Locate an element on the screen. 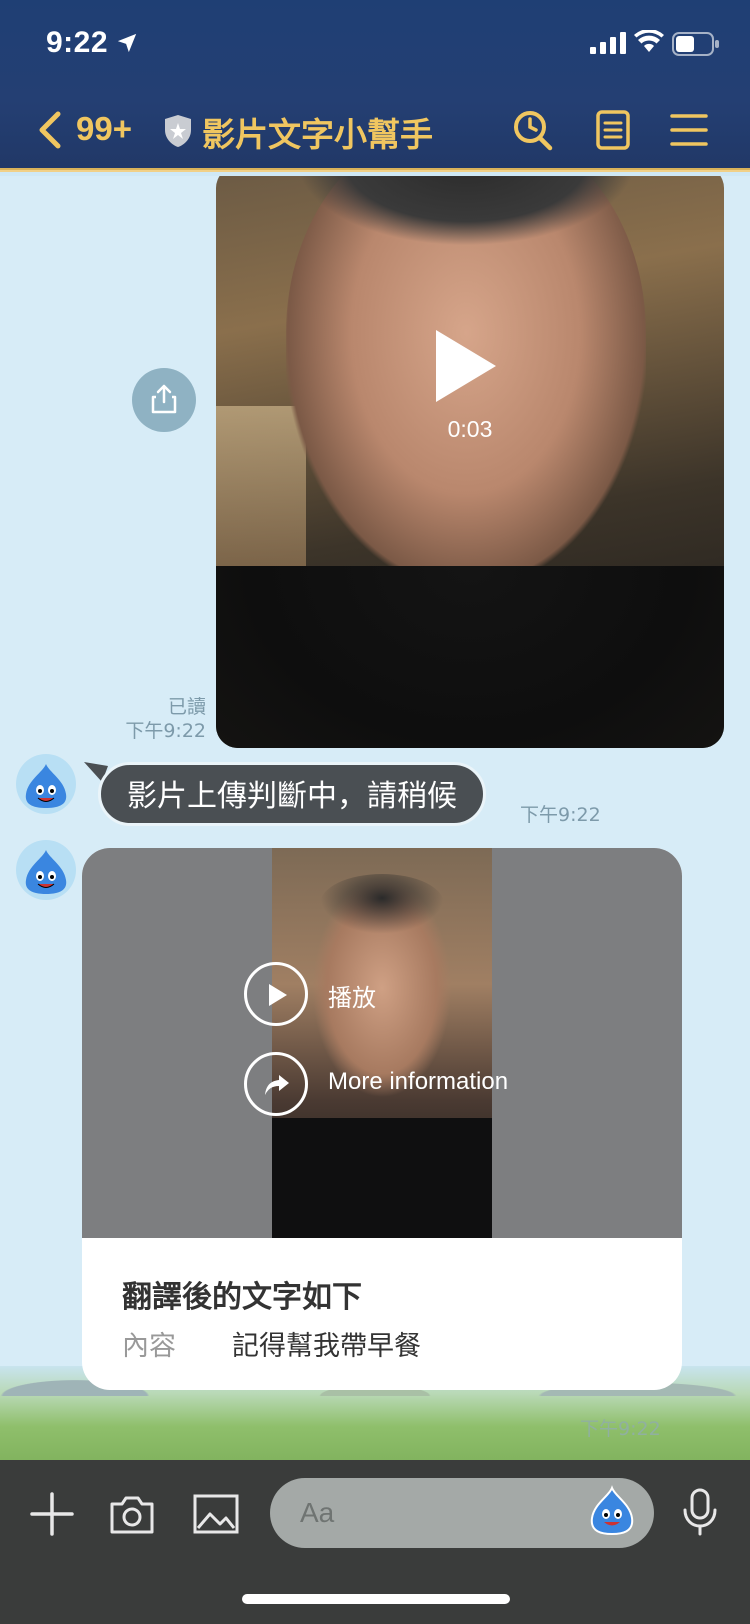  image-icon is located at coordinates (216, 1514).